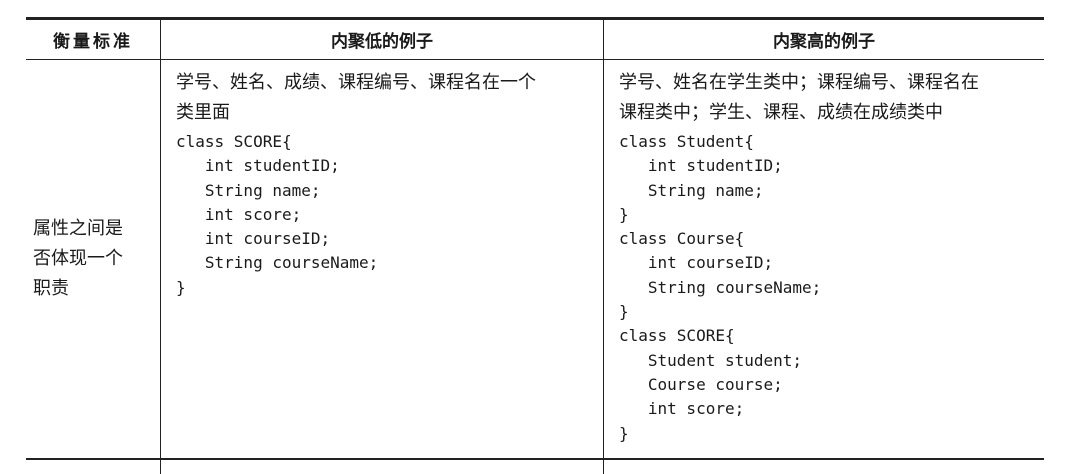 This screenshot has height=474, width=1090. Describe the element at coordinates (387, 98) in the screenshot. I see `low-cohesion-description: 学号、姓名、成绩、课程编号、课程名在一个 类里面` at that location.